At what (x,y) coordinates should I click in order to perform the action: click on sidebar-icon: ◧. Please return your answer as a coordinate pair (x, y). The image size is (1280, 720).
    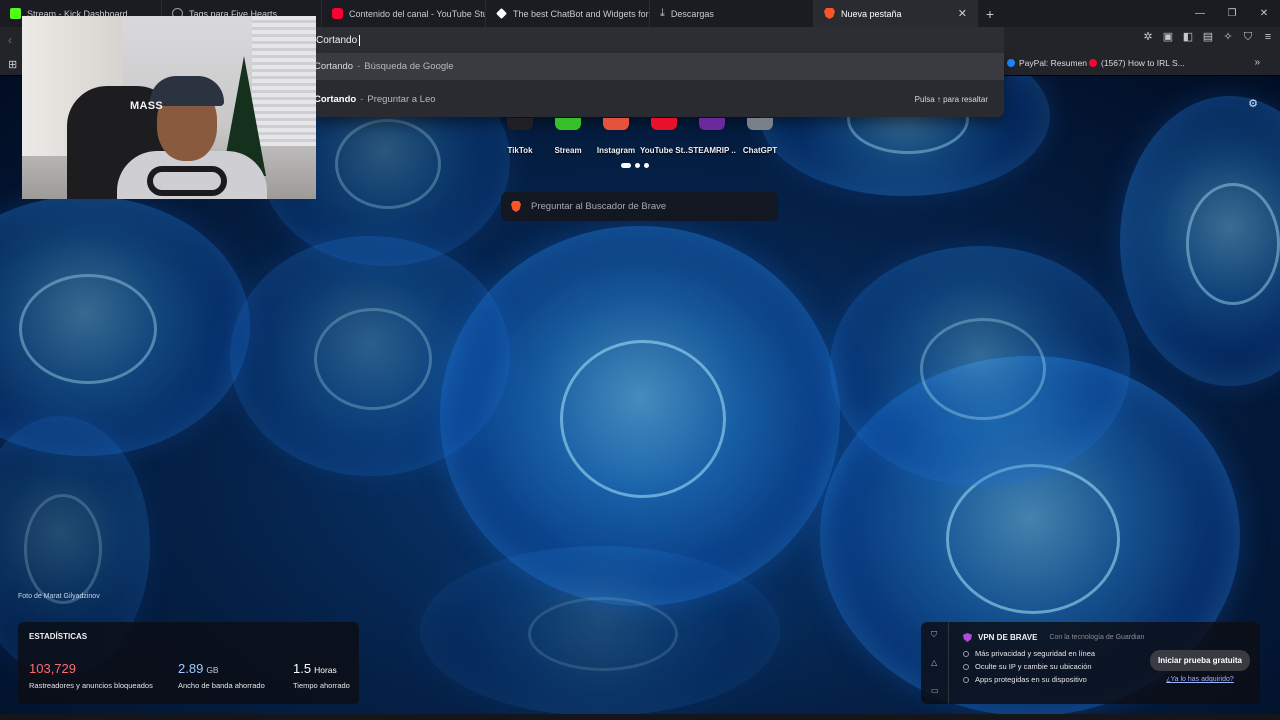
    Looking at the image, I should click on (1188, 37).